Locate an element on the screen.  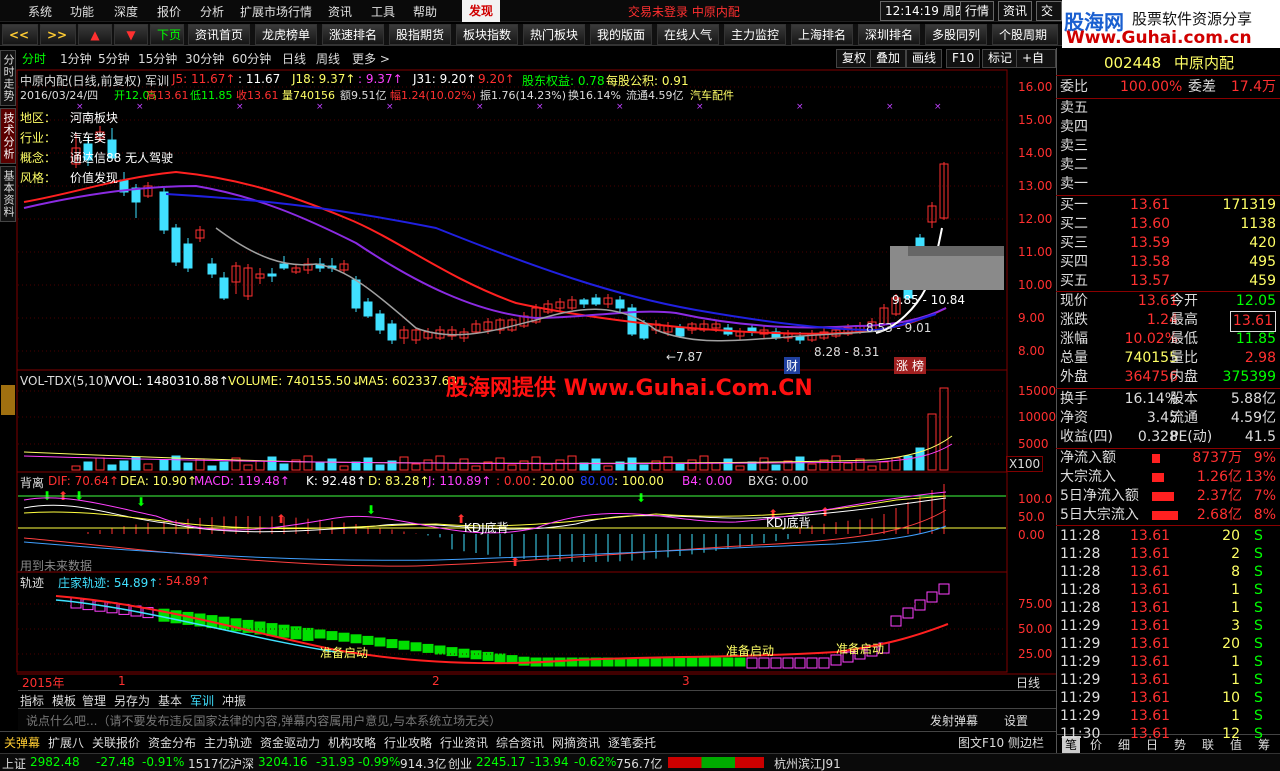
menu-analysis: 分析 is located at coordinates (212, 11).